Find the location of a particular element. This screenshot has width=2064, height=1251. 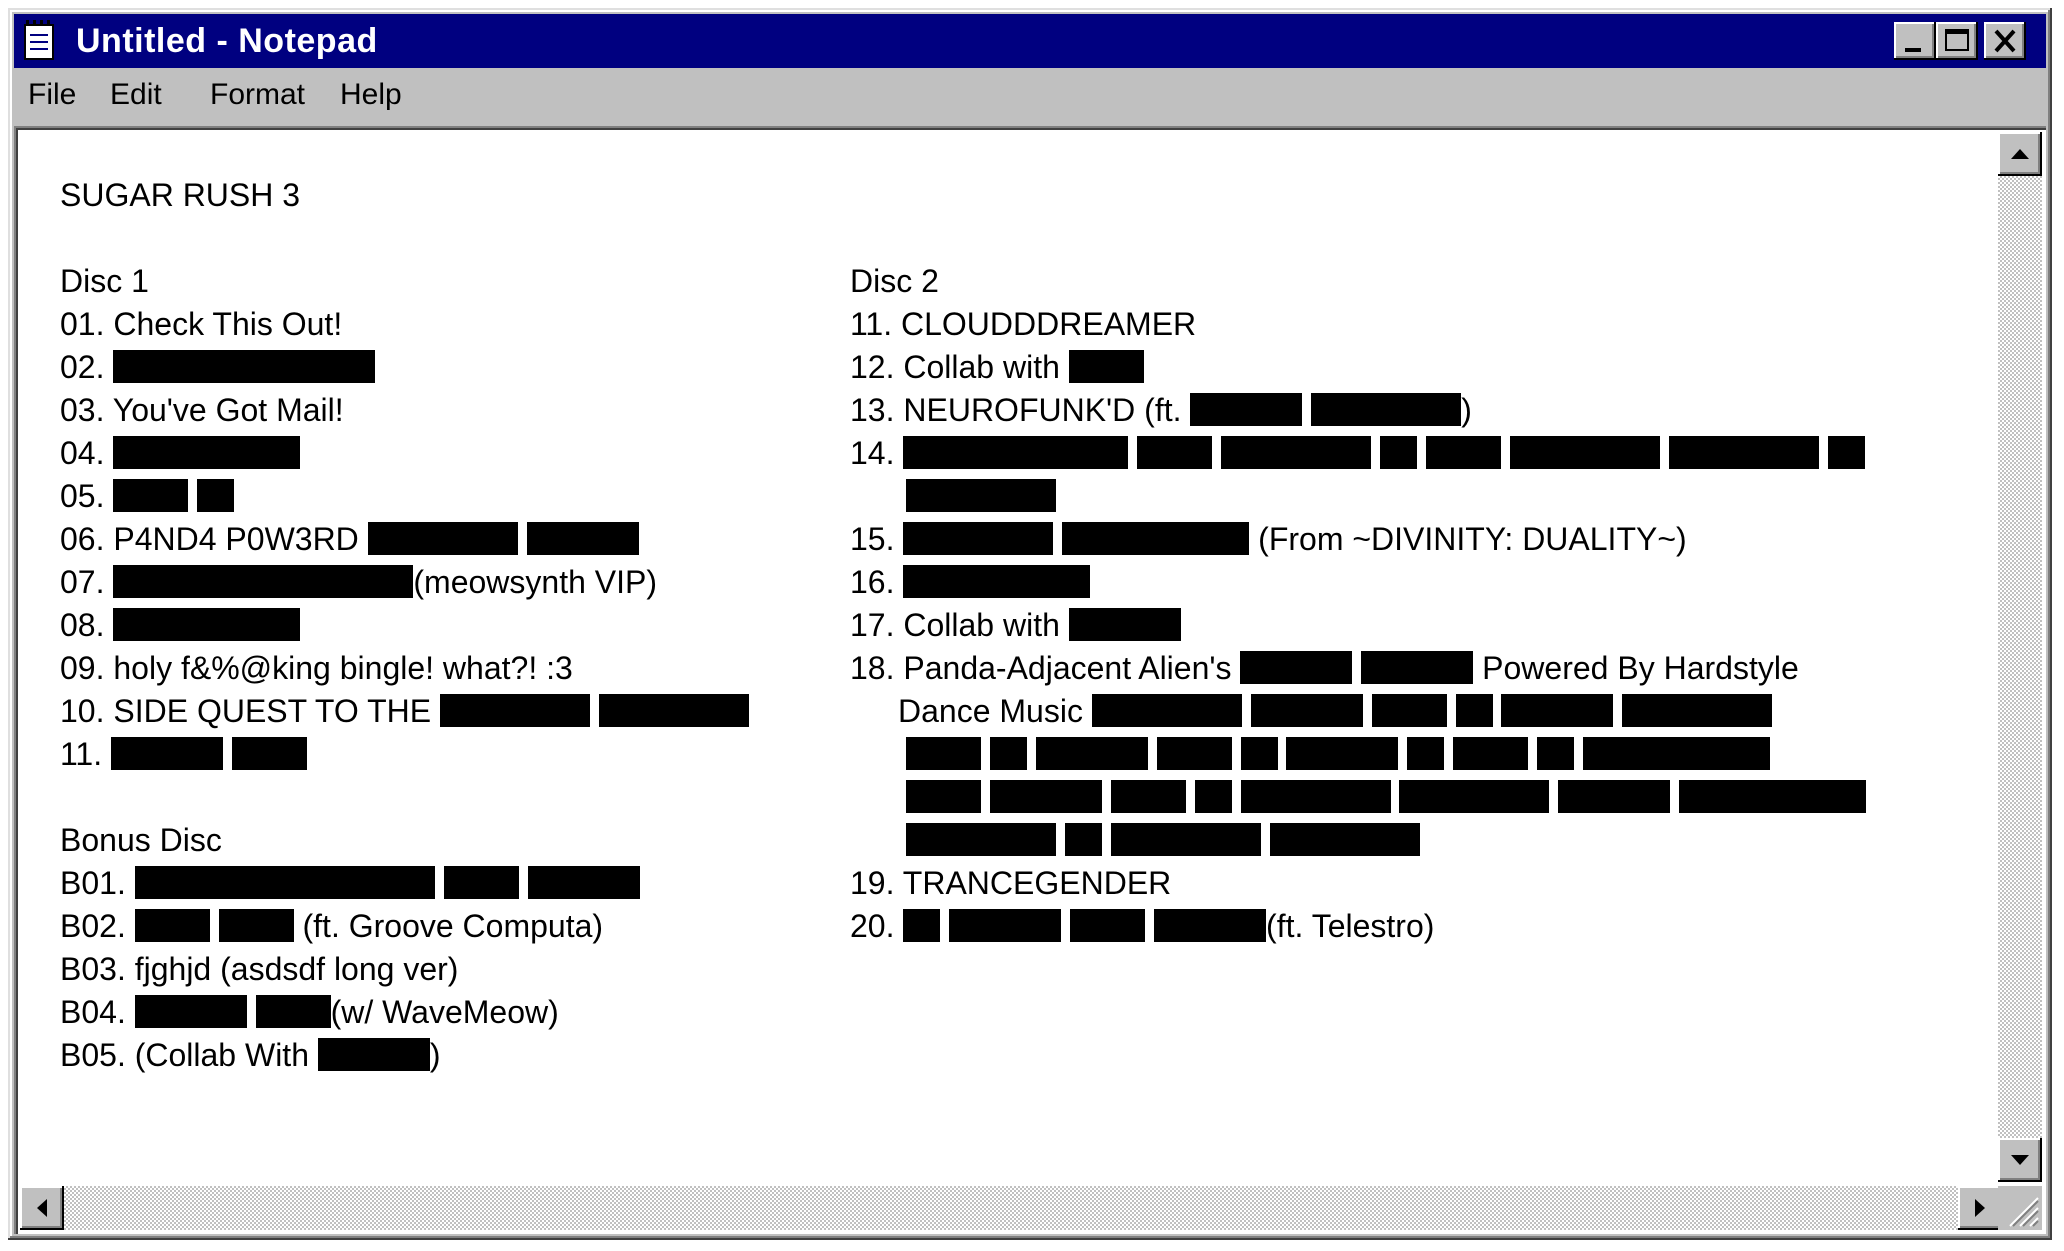

track-line: B03. fjghjd (asdsdf long ver) is located at coordinates (259, 969).